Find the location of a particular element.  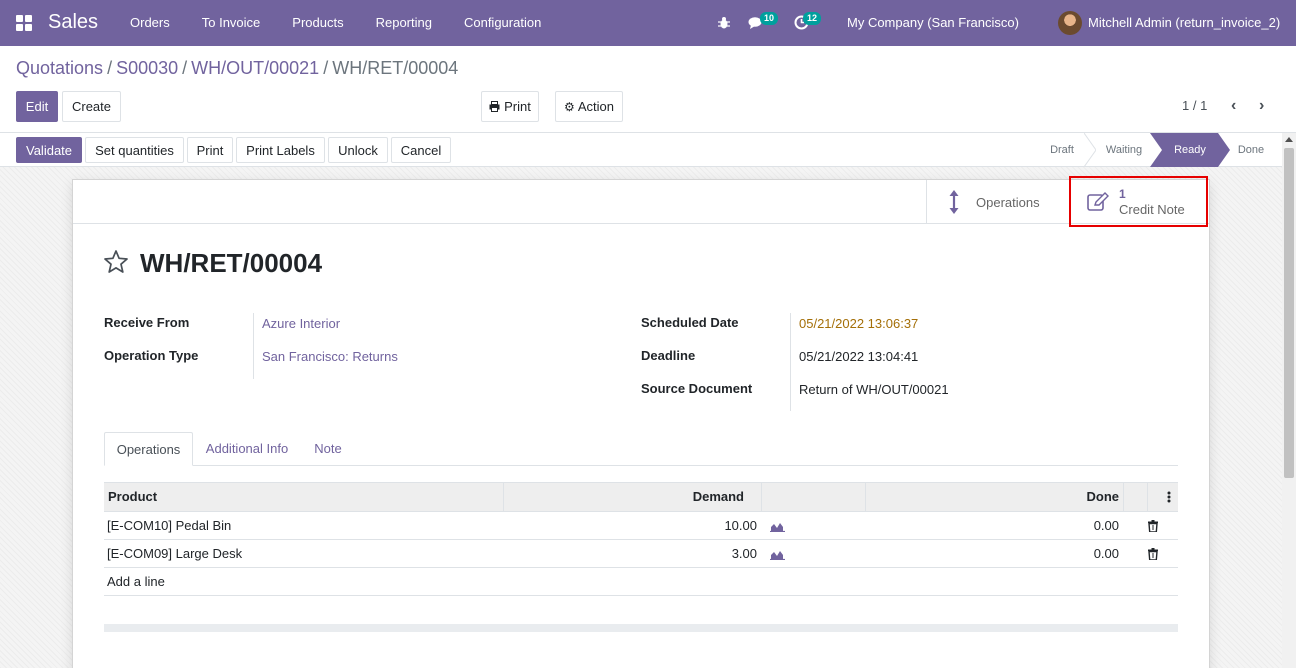

print-icon is located at coordinates (494, 106).